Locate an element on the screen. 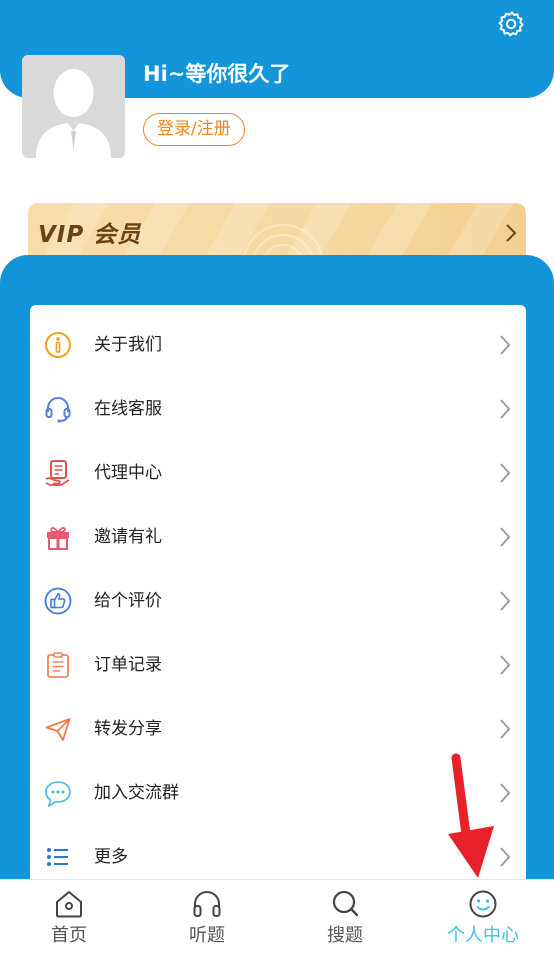  menu-item-label: 关于我们 is located at coordinates (128, 345).